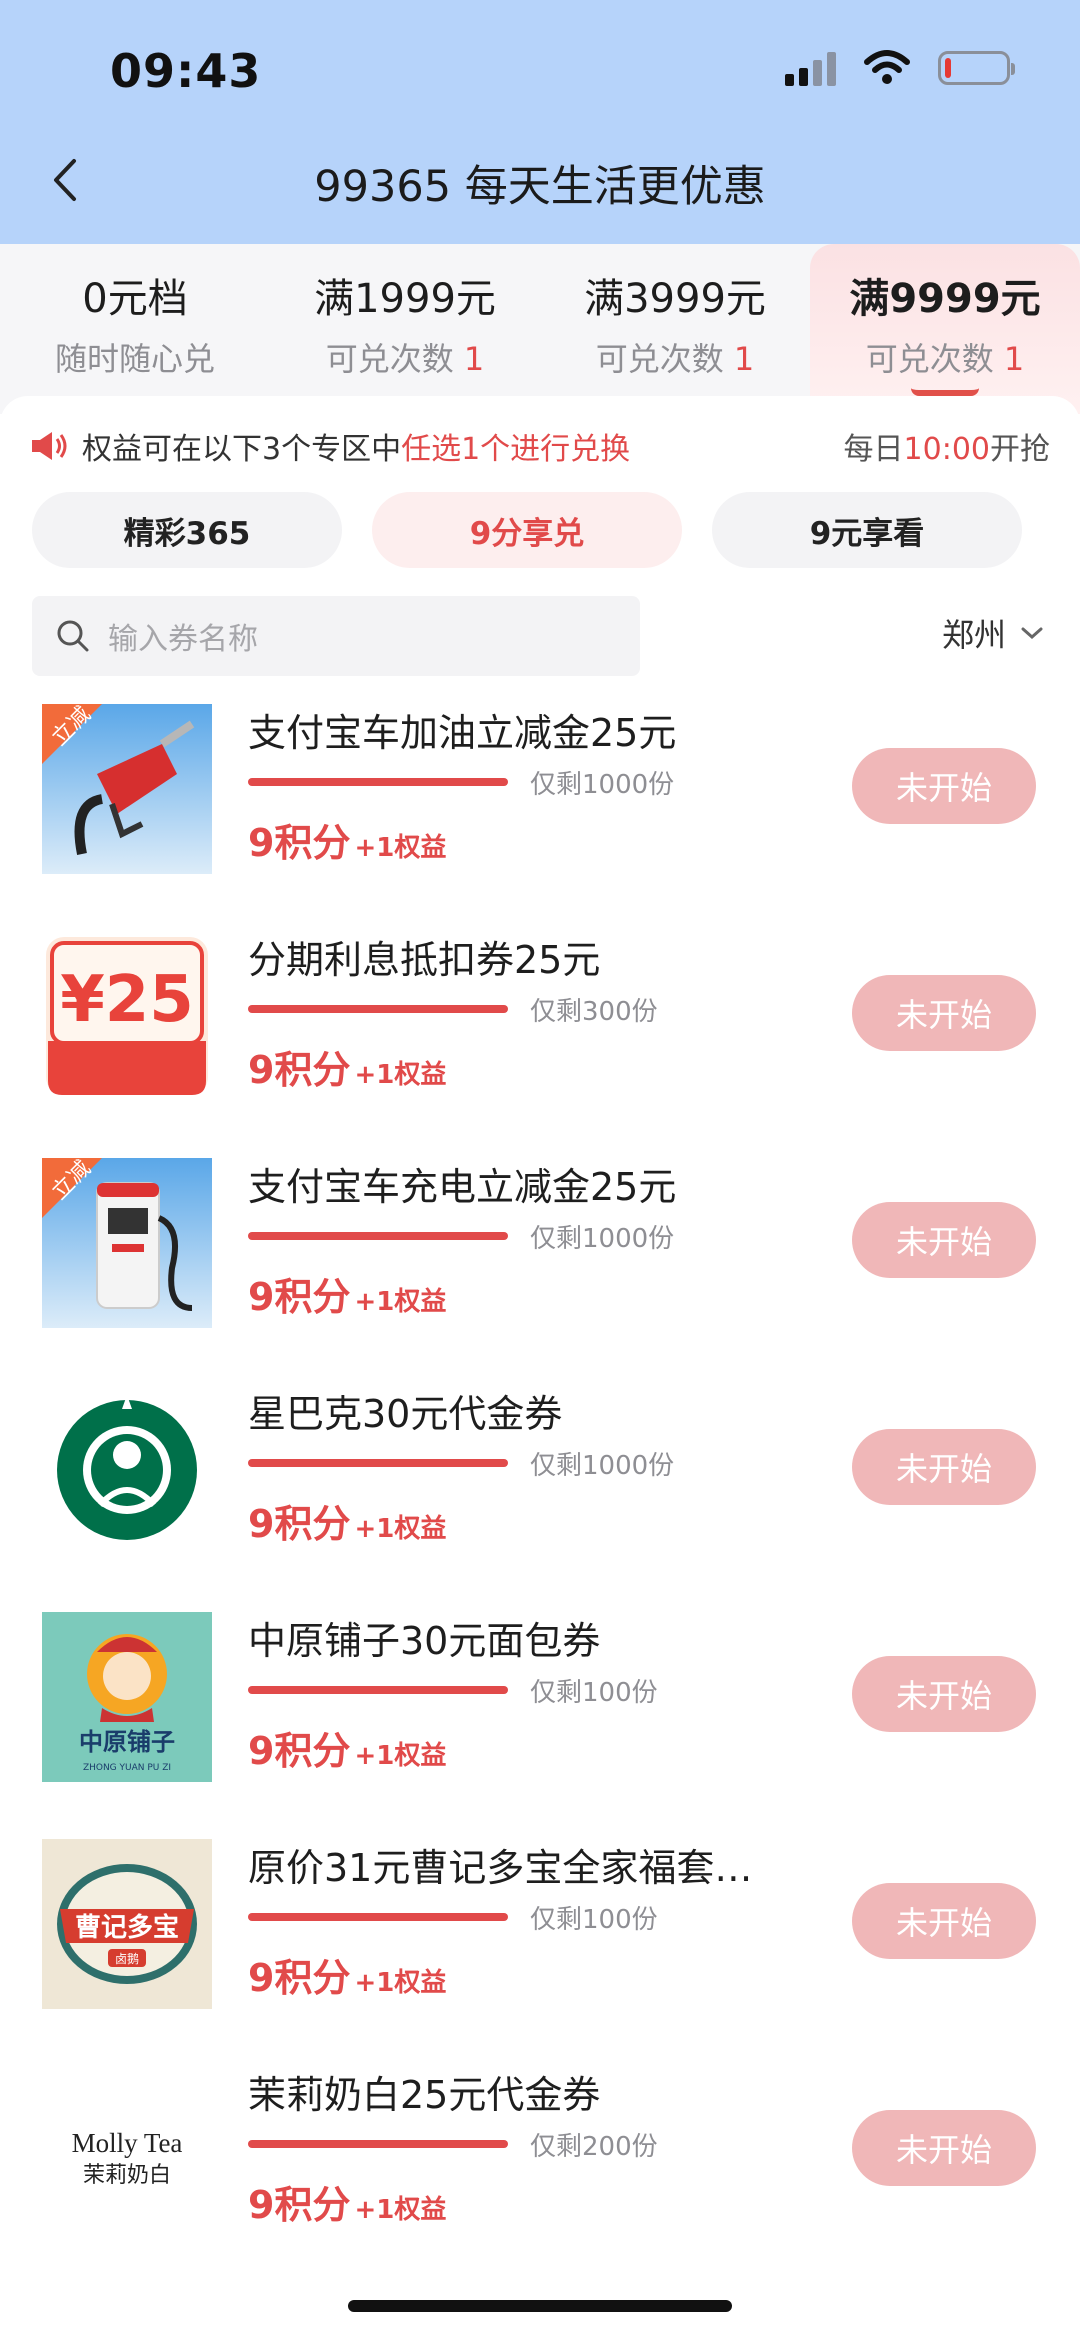 This screenshot has width=1080, height=2337. I want to click on item-name: 茉莉奶白25元代金券, so click(424, 2095).